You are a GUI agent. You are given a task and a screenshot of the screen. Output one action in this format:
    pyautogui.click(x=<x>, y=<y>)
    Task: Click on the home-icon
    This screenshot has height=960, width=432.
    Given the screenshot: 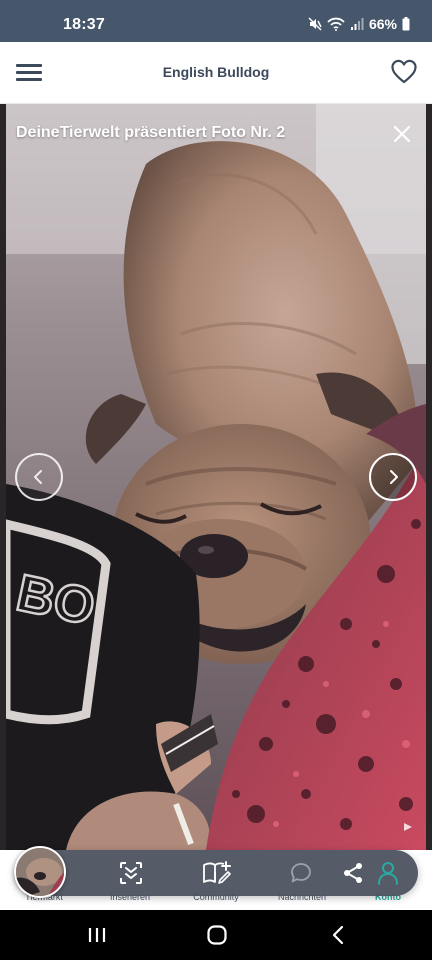 What is the action you would take?
    pyautogui.click(x=217, y=935)
    